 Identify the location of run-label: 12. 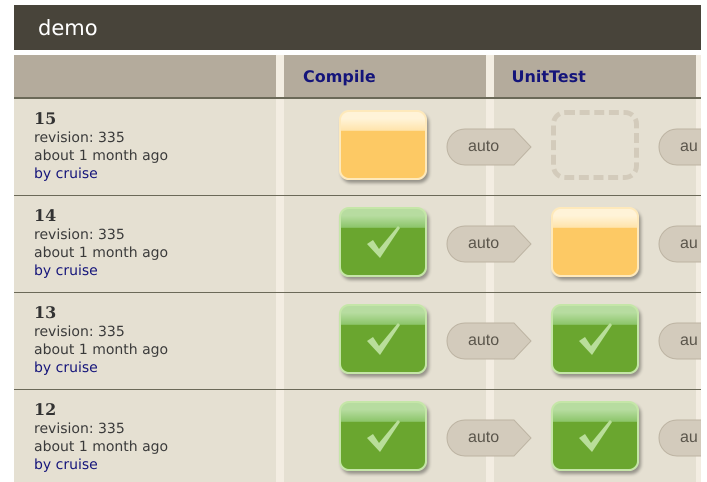
(46, 410).